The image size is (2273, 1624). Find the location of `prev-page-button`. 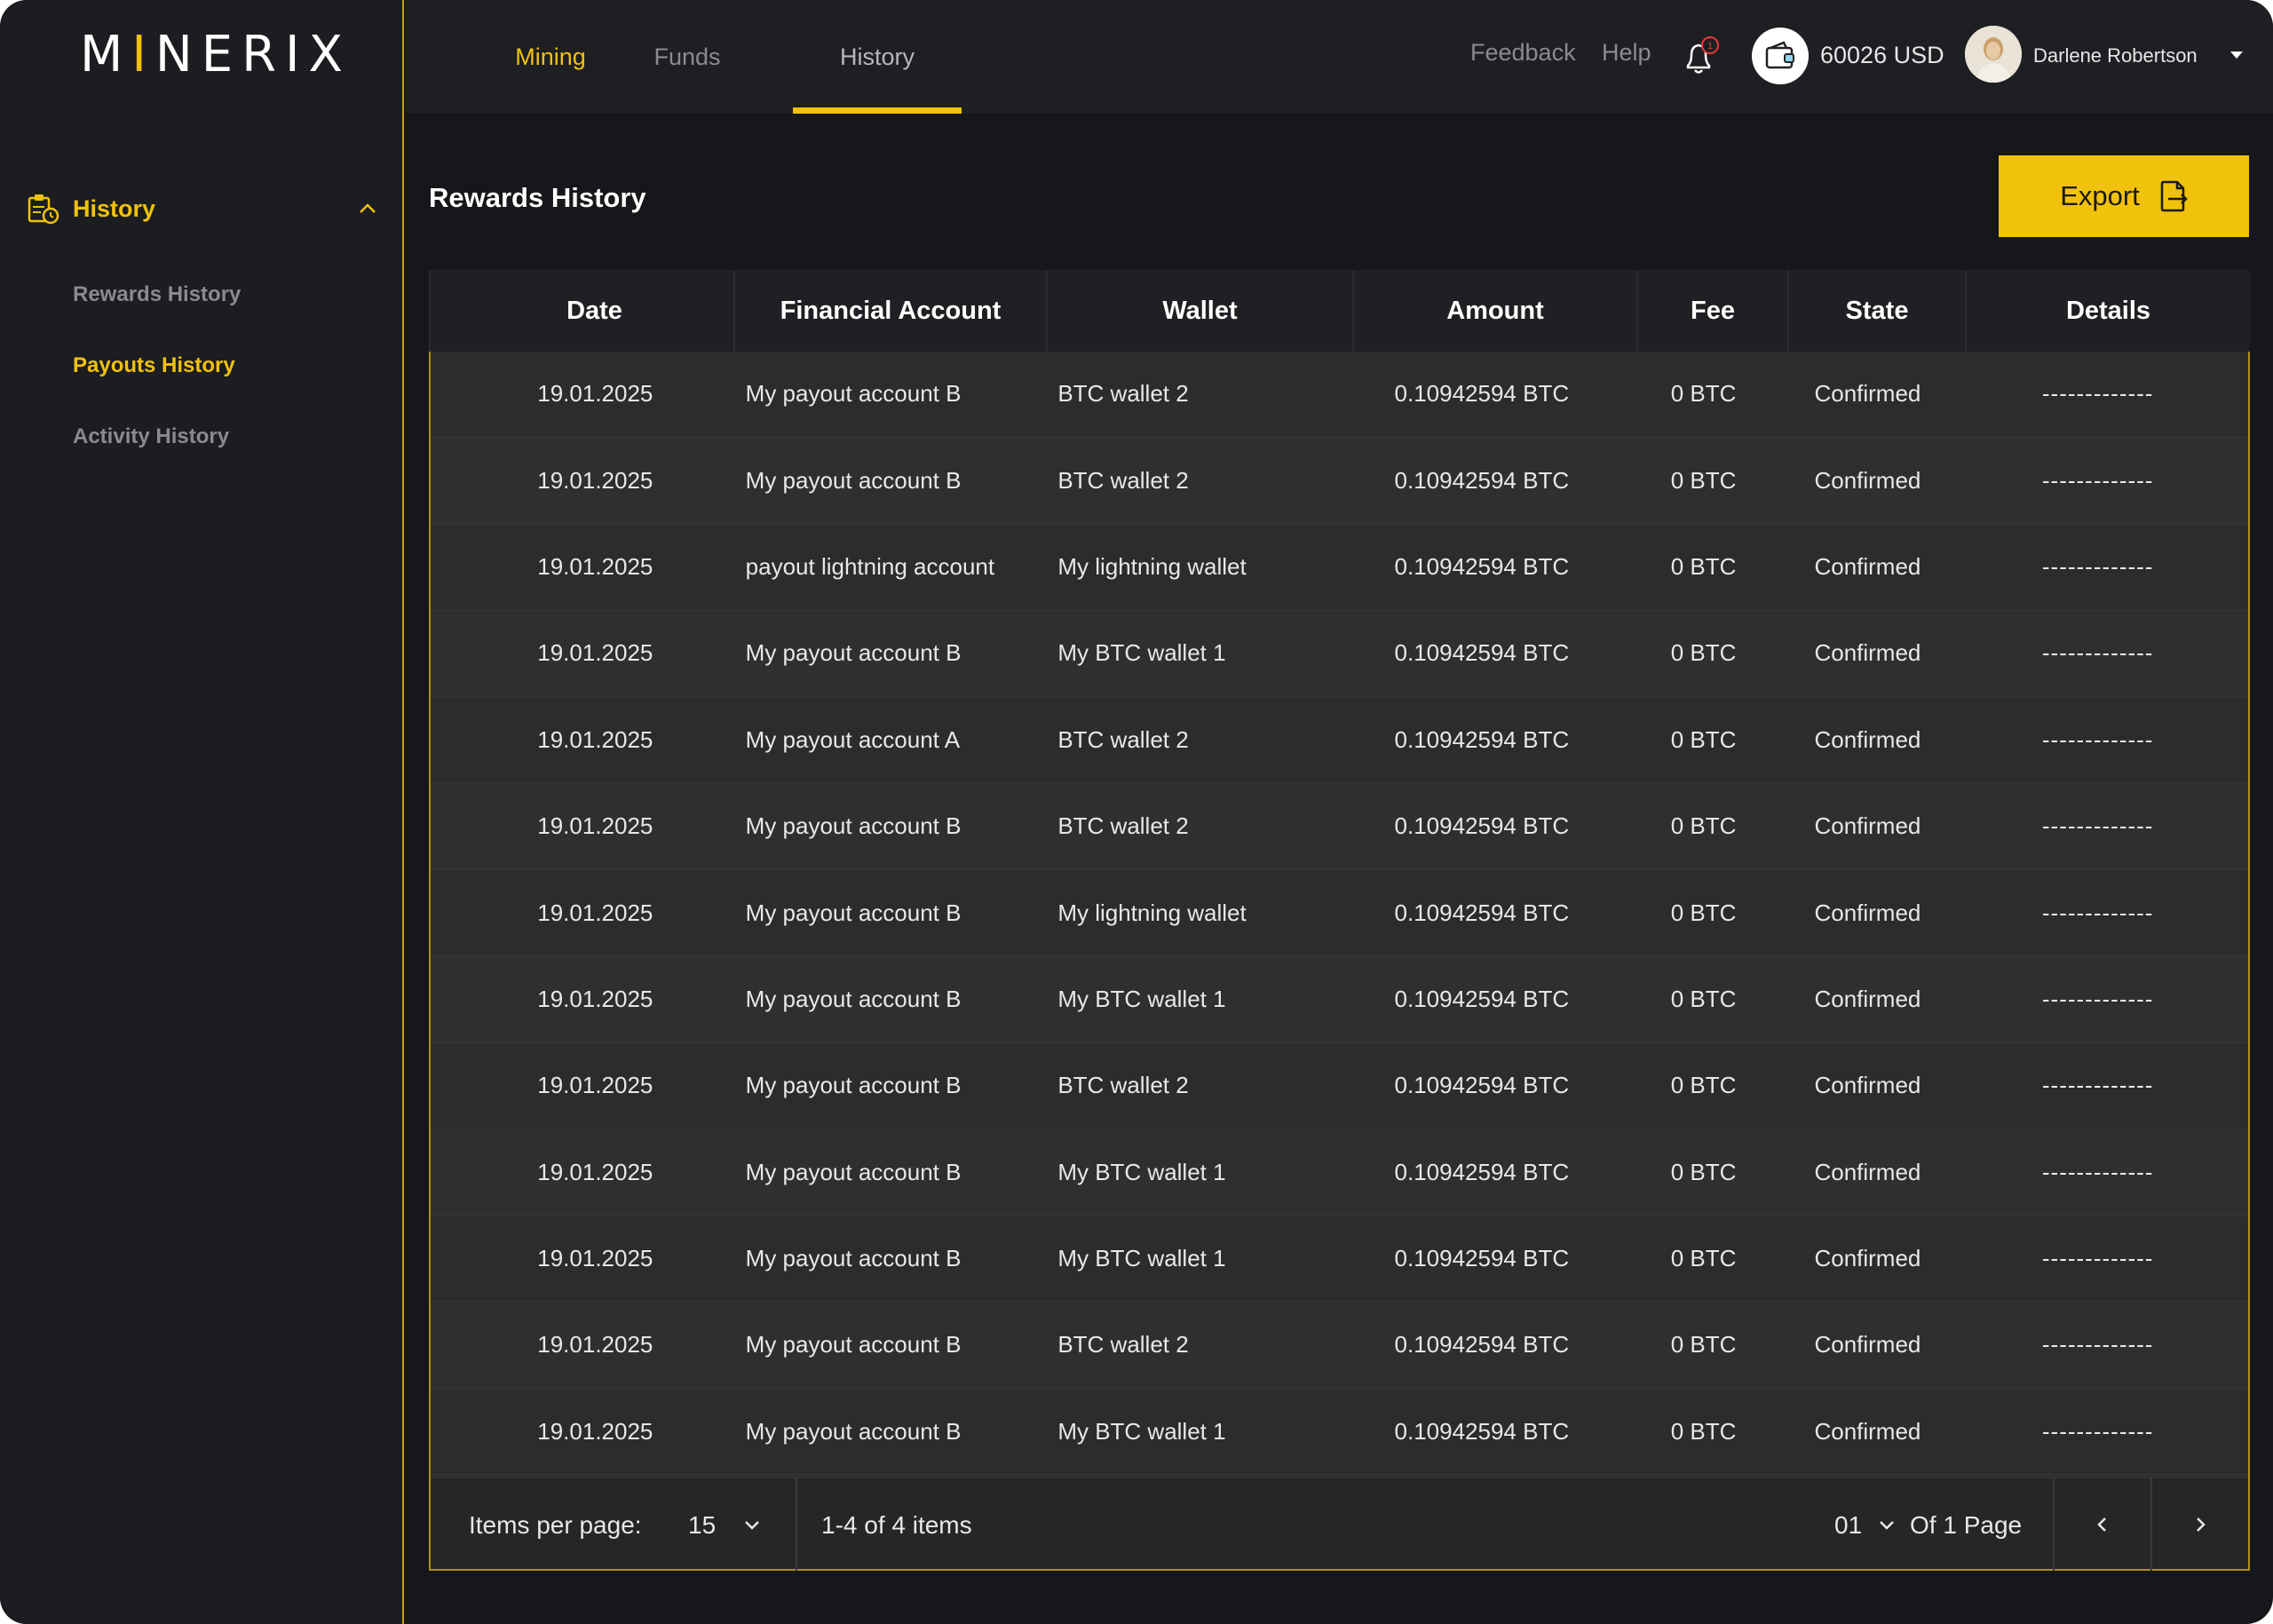

prev-page-button is located at coordinates (2102, 1524).